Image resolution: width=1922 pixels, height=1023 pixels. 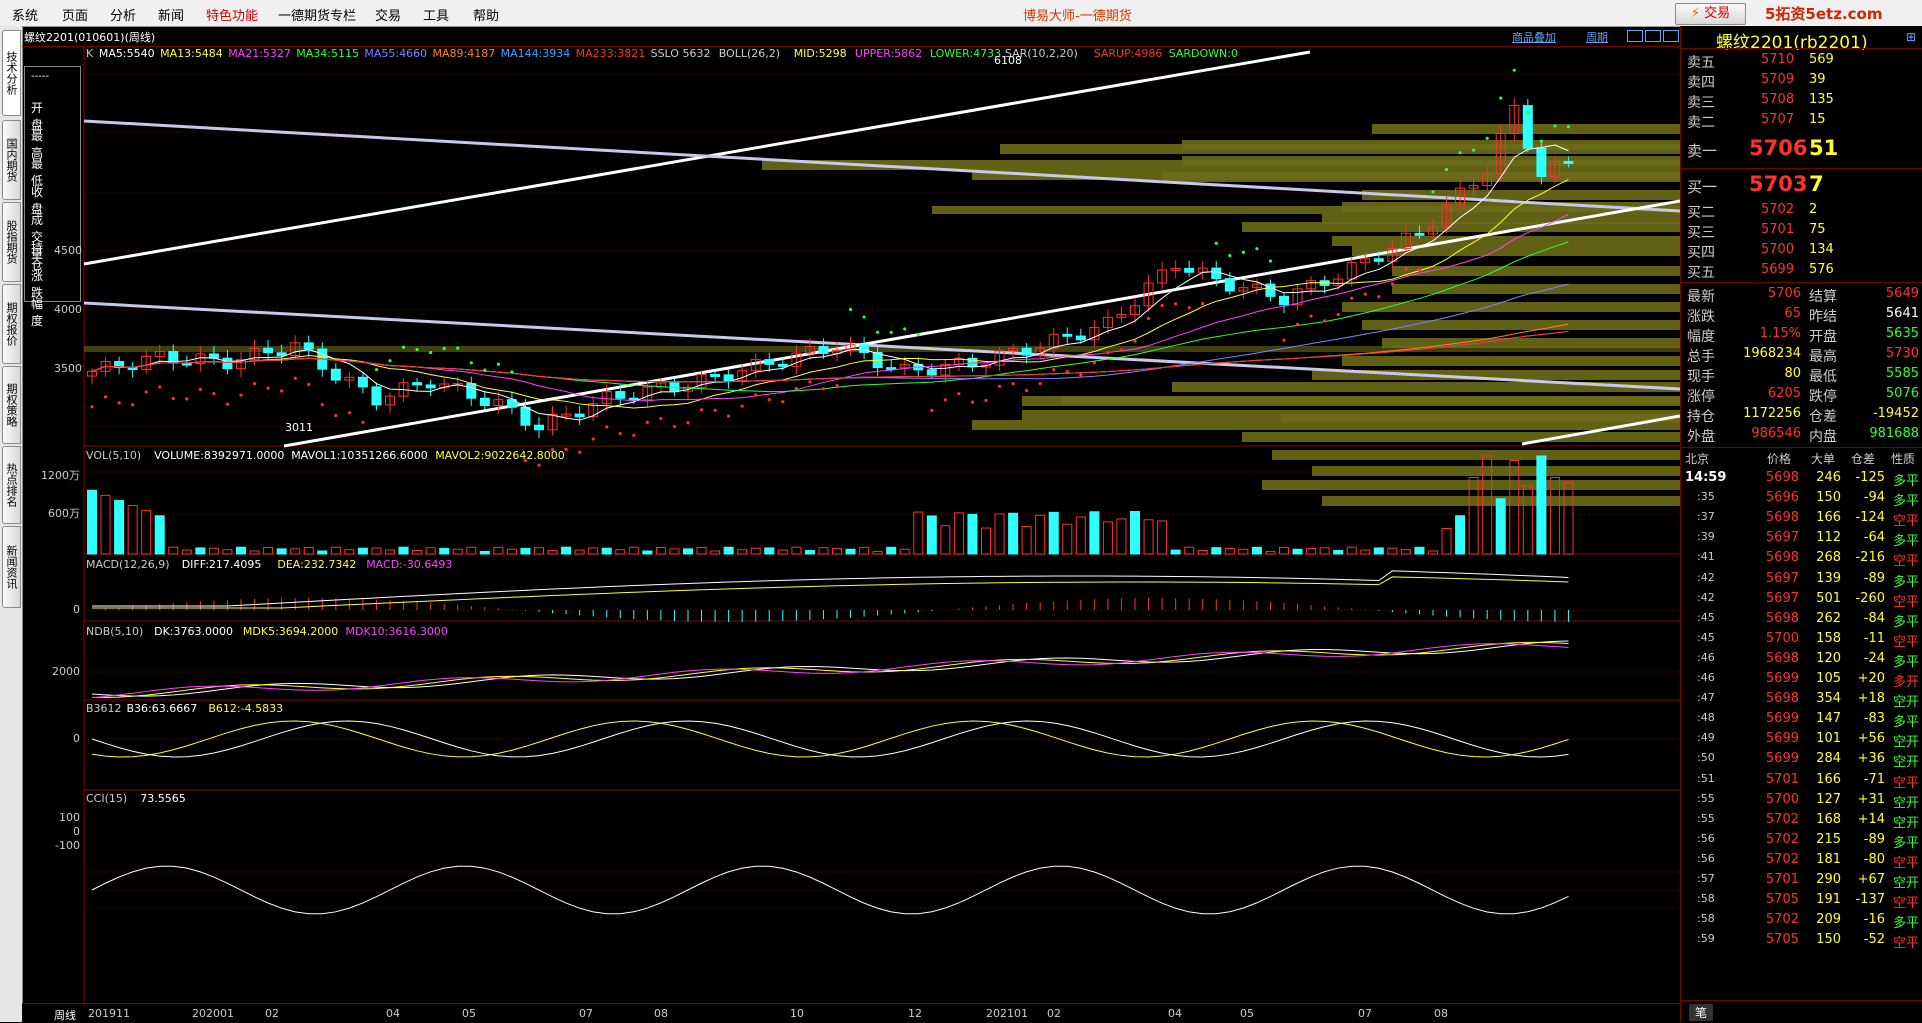 What do you see at coordinates (1821, 59) in the screenshot?
I see `ask-volume: 569` at bounding box center [1821, 59].